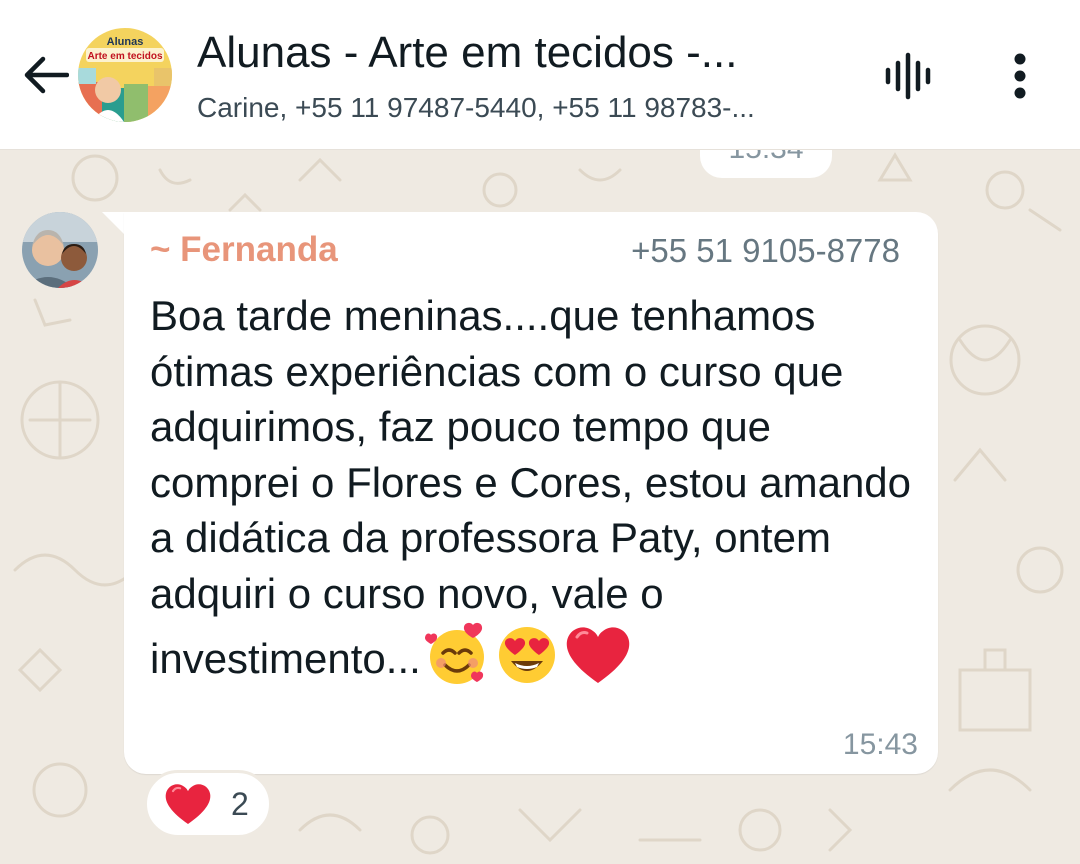  What do you see at coordinates (765, 250) in the screenshot?
I see `sender-phone: +55 51 9105-8778` at bounding box center [765, 250].